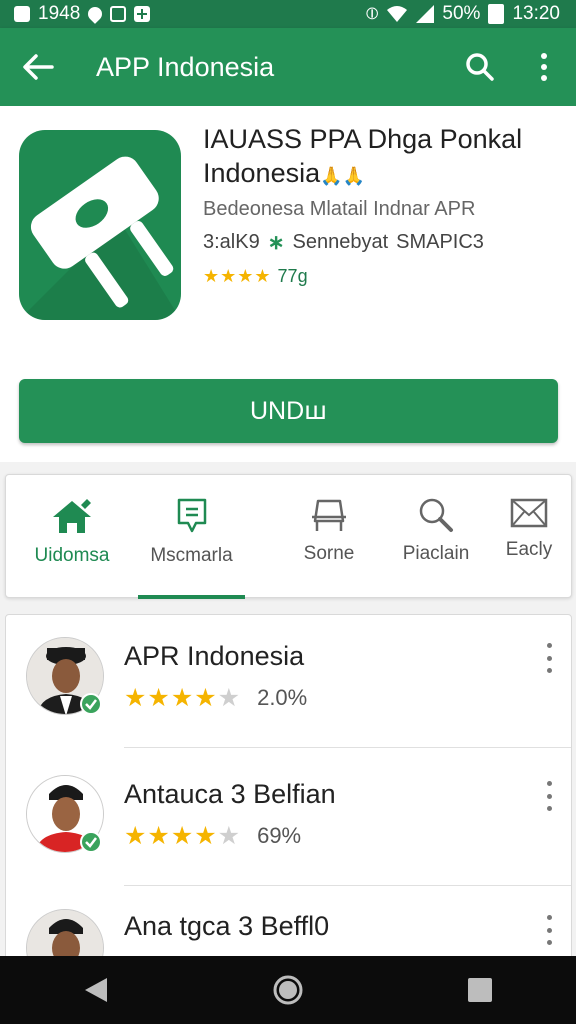 The height and width of the screenshot is (1024, 576). I want to click on item-rating: ★★★★★ 69%, so click(212, 836).